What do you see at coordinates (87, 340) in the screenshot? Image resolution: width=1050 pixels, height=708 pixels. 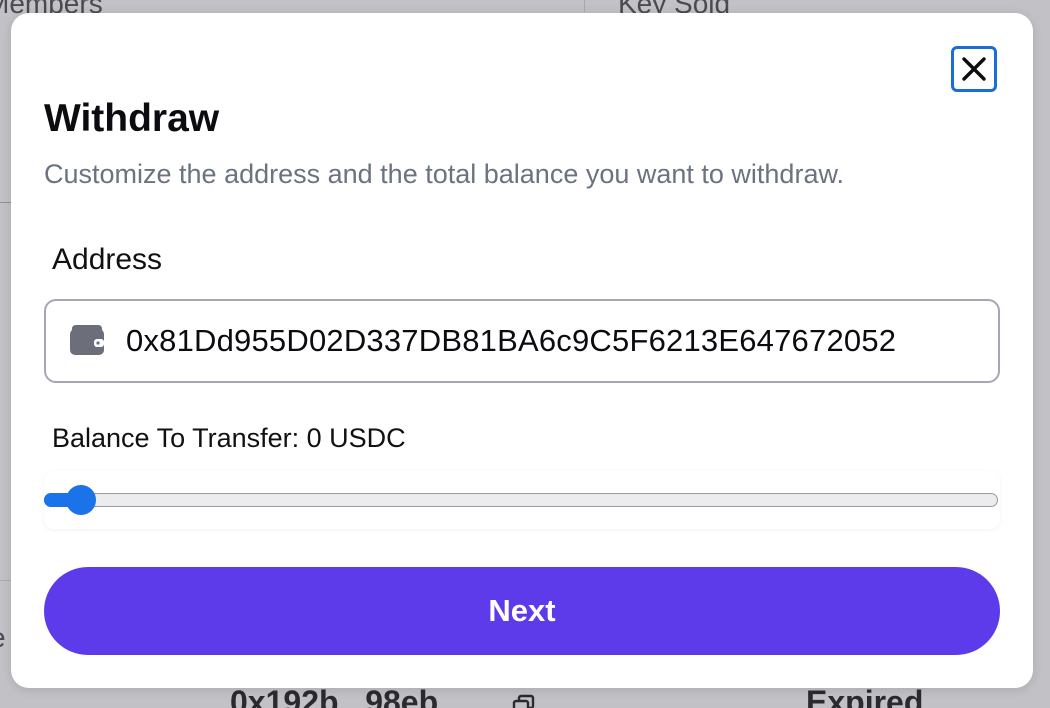 I see `wallet-icon` at bounding box center [87, 340].